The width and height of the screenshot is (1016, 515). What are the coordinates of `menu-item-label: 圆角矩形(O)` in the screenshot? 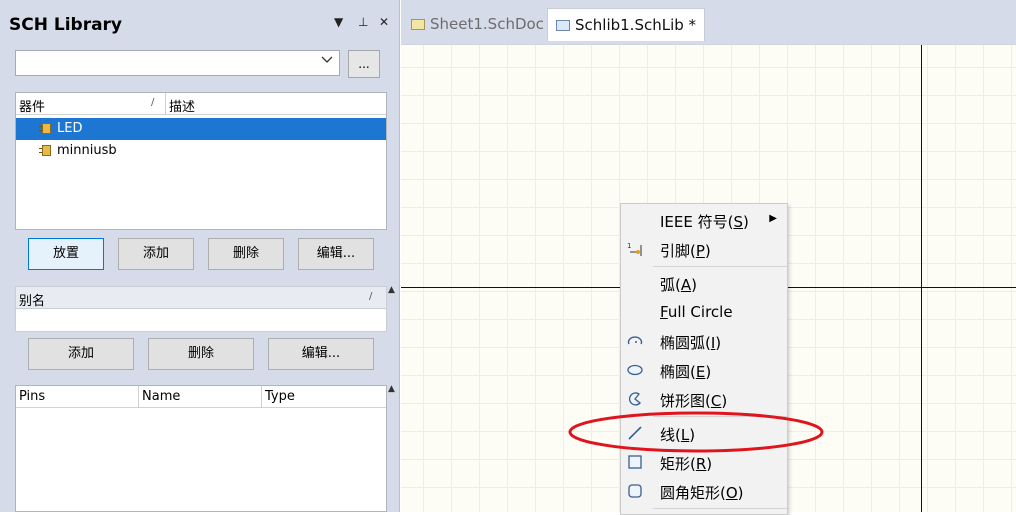 It's located at (702, 493).